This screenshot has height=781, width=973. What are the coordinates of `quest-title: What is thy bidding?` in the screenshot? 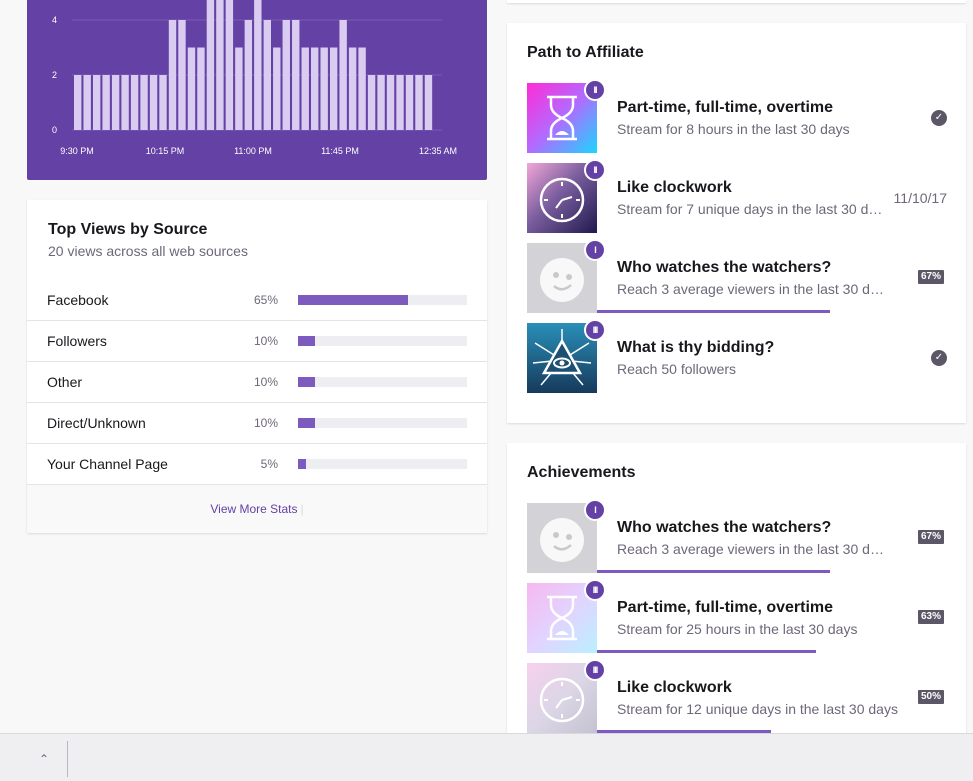 It's located at (696, 347).